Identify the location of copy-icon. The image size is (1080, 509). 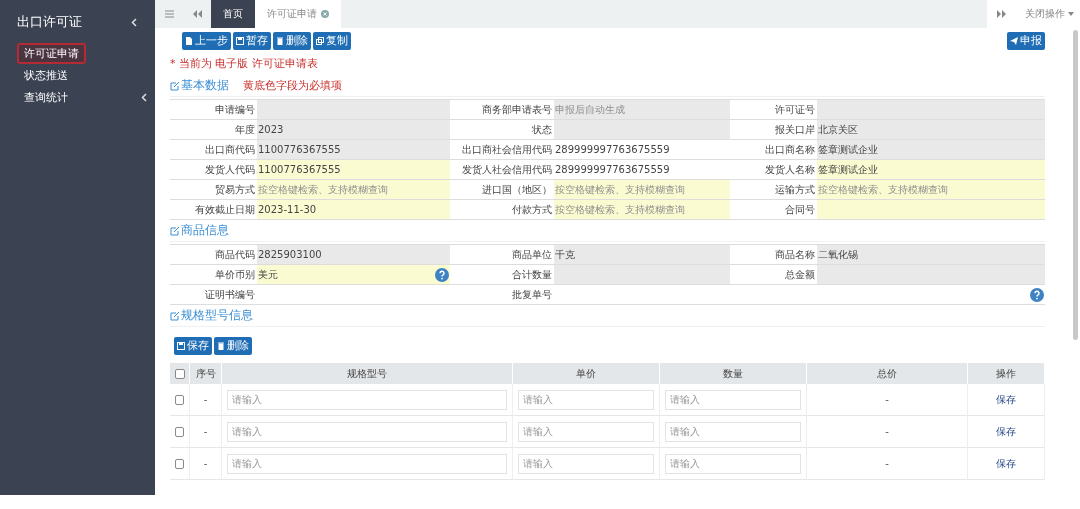
(320, 41).